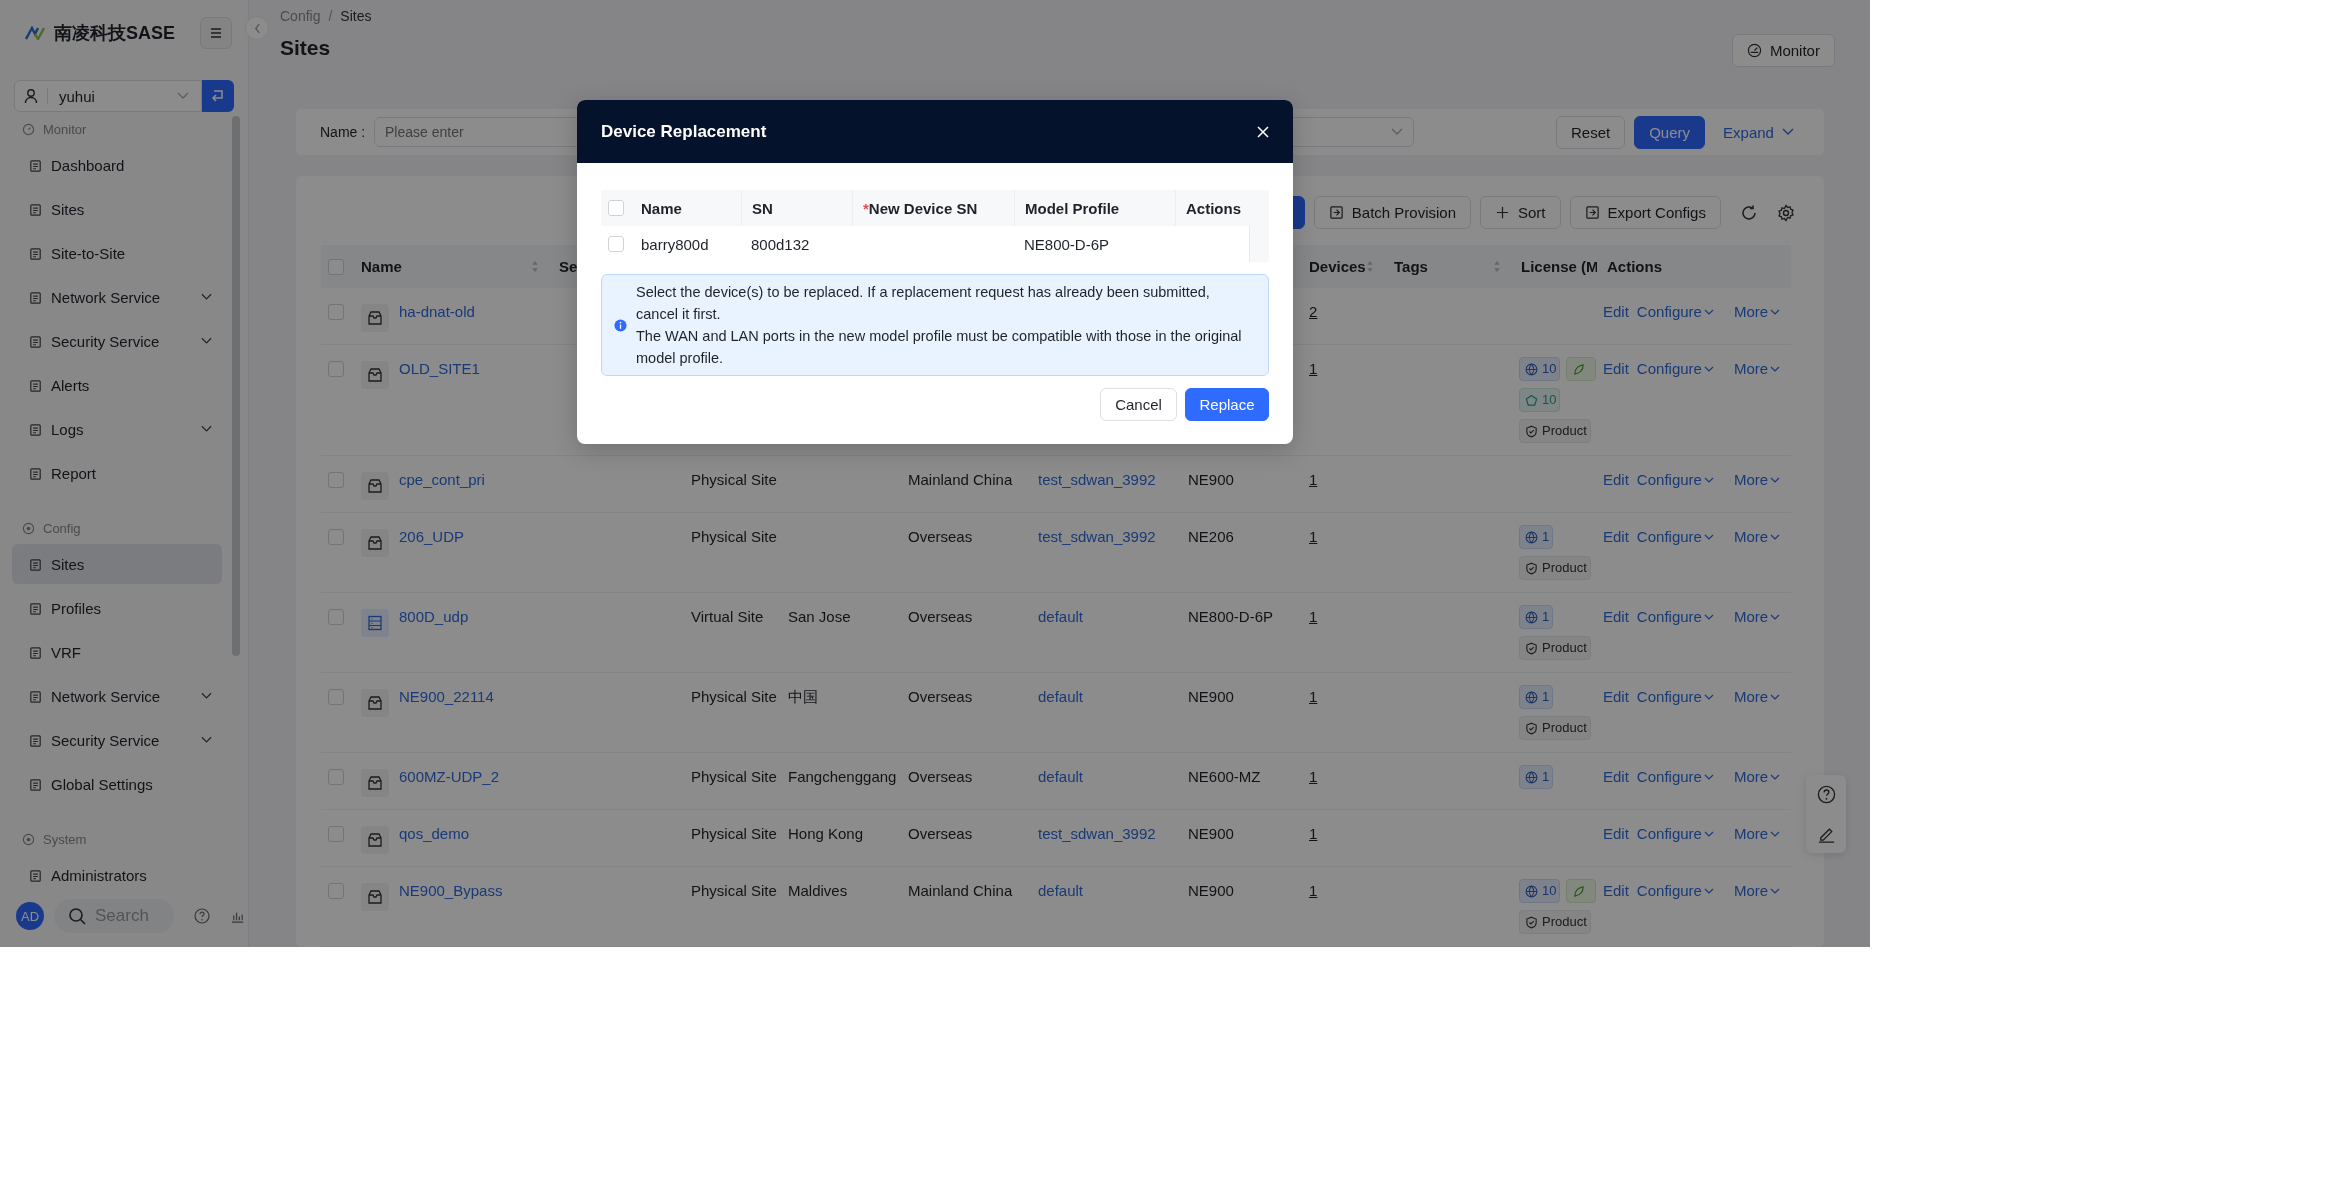 The image size is (2338, 1184). I want to click on site-name-link: NE900_Bypass, so click(451, 891).